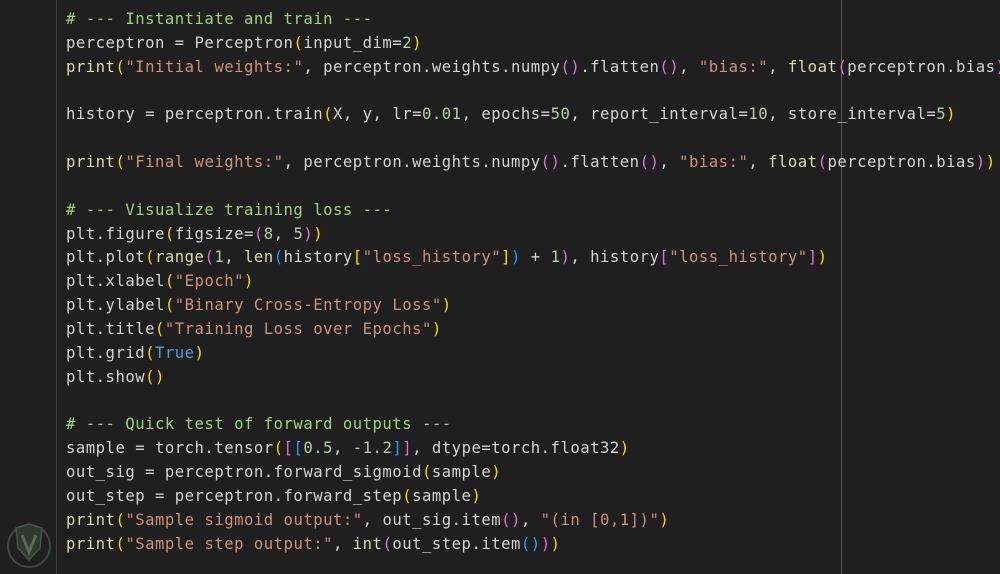 Image resolution: width=1000 pixels, height=574 pixels. I want to click on code-token: +, so click(535, 257).